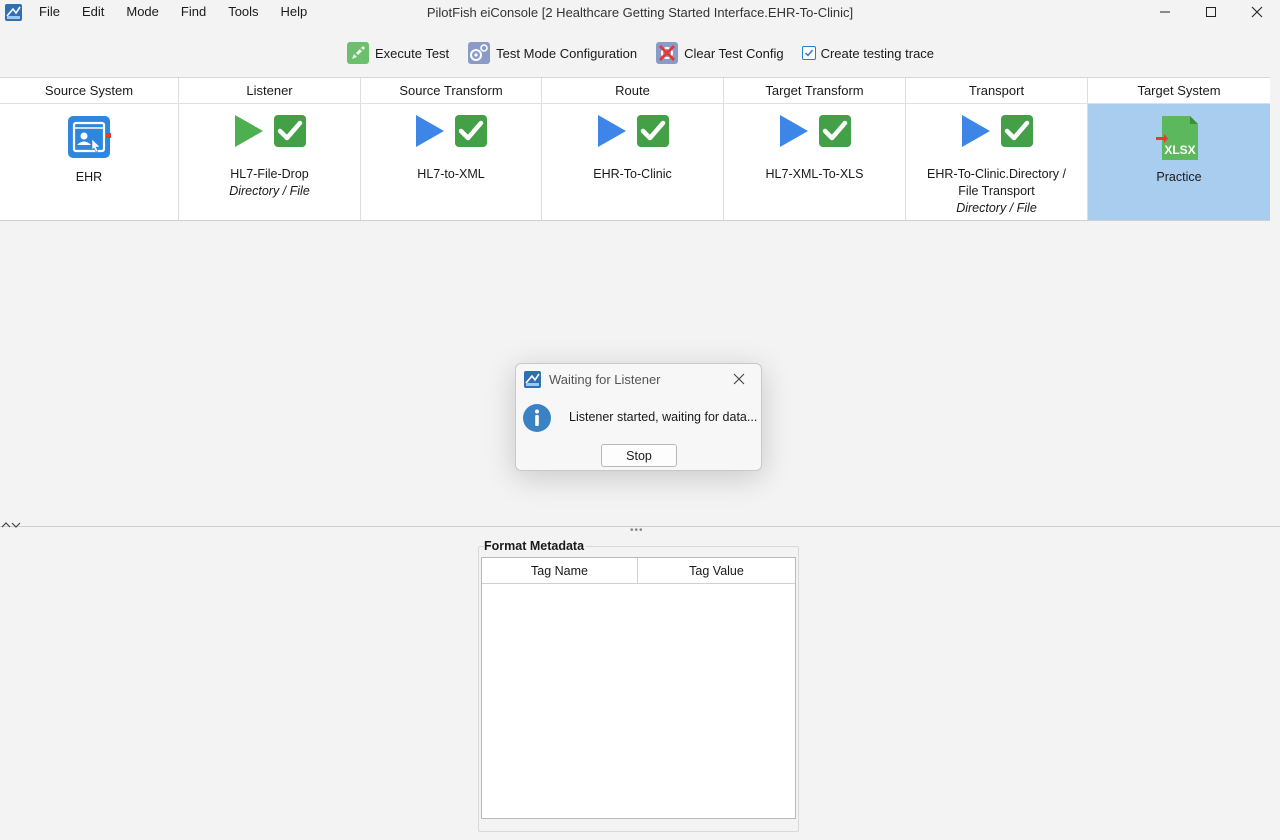 The image size is (1280, 840). What do you see at coordinates (815, 162) in the screenshot?
I see `stage-target-transform: HL7-XML-To-XLS` at bounding box center [815, 162].